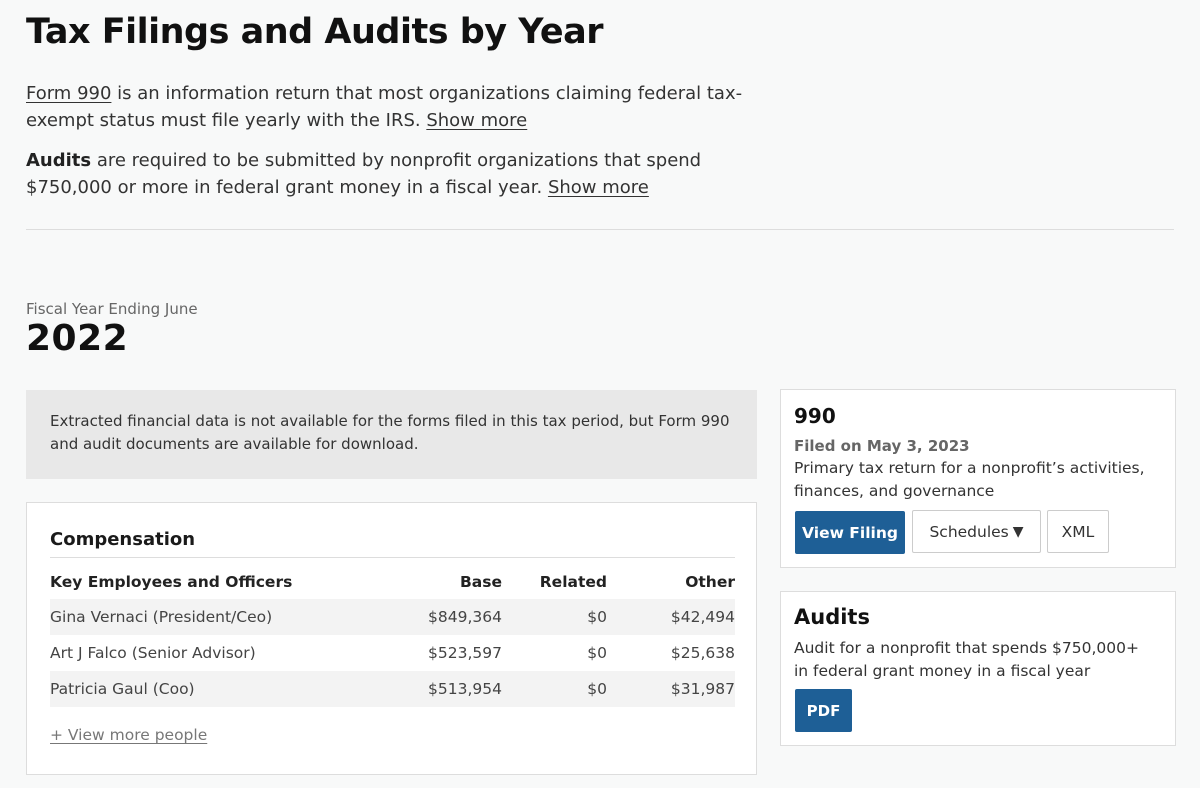 The height and width of the screenshot is (788, 1200). I want to click on fiscal-year-value: 2022, so click(77, 338).